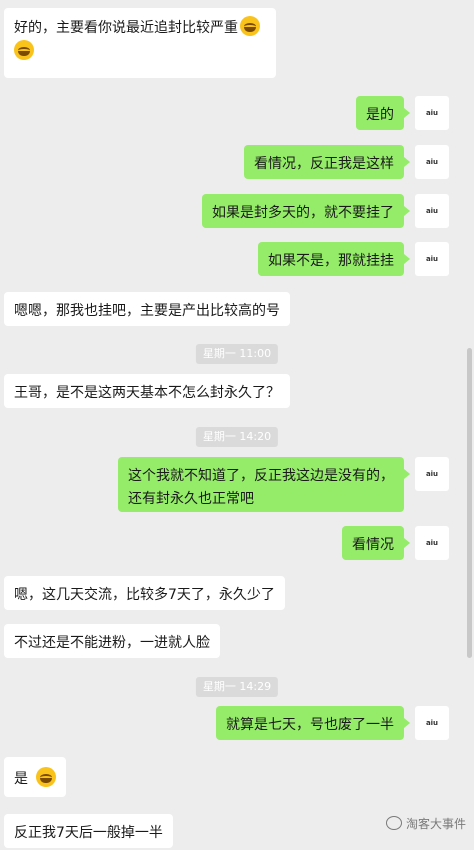  Describe the element at coordinates (331, 261) in the screenshot. I see `message-text: 如果不是，那就挂挂` at that location.